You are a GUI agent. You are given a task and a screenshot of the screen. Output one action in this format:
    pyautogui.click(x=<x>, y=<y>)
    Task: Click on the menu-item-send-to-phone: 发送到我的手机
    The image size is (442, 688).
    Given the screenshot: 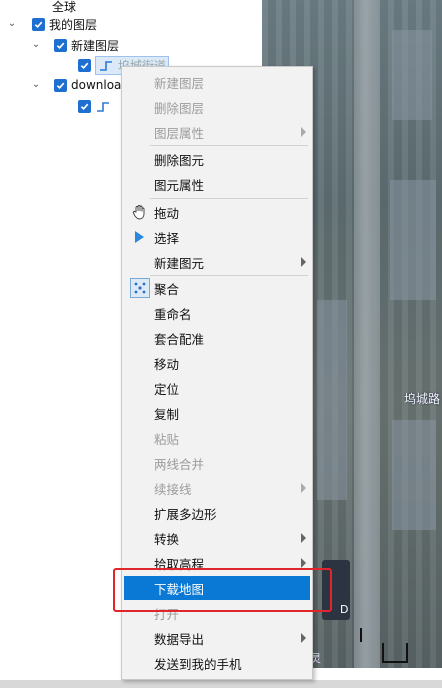 What is the action you would take?
    pyautogui.click(x=217, y=663)
    